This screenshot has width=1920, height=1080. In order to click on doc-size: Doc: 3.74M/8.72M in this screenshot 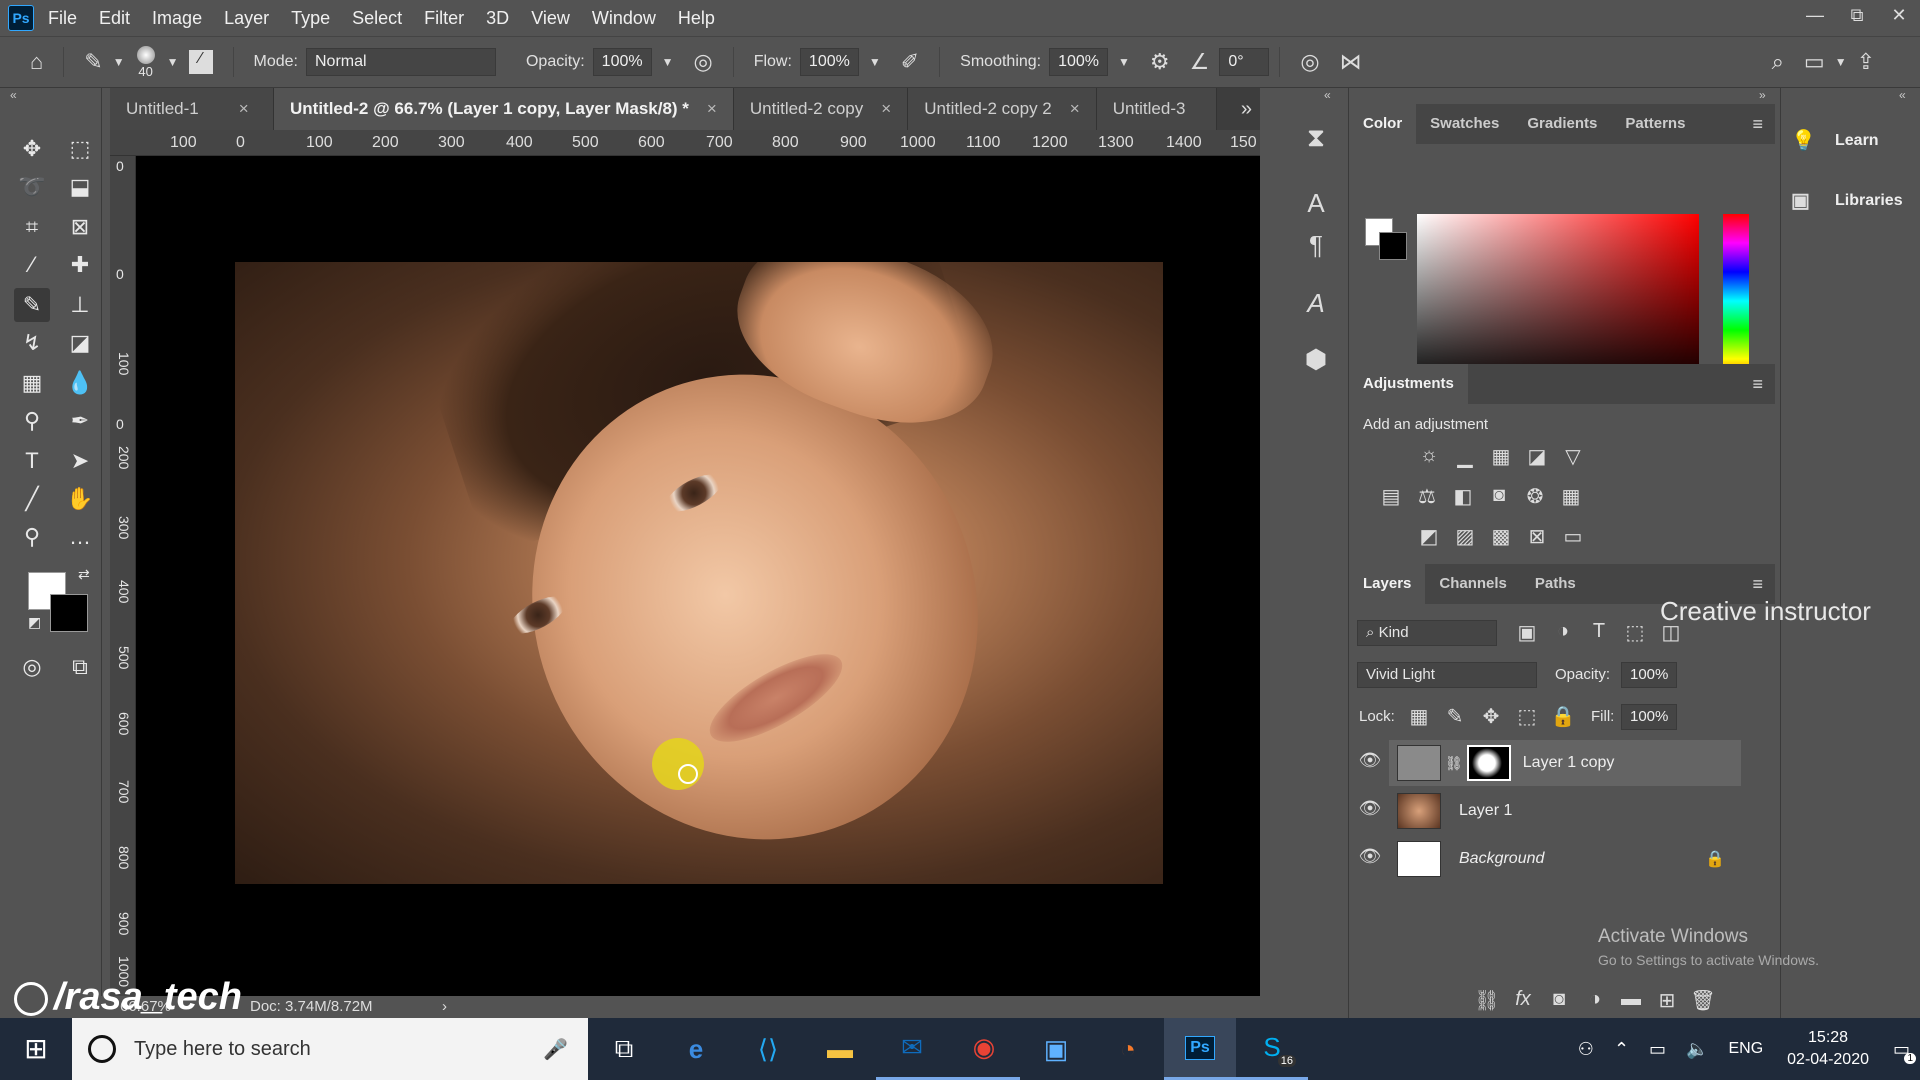, I will do `click(311, 1006)`.